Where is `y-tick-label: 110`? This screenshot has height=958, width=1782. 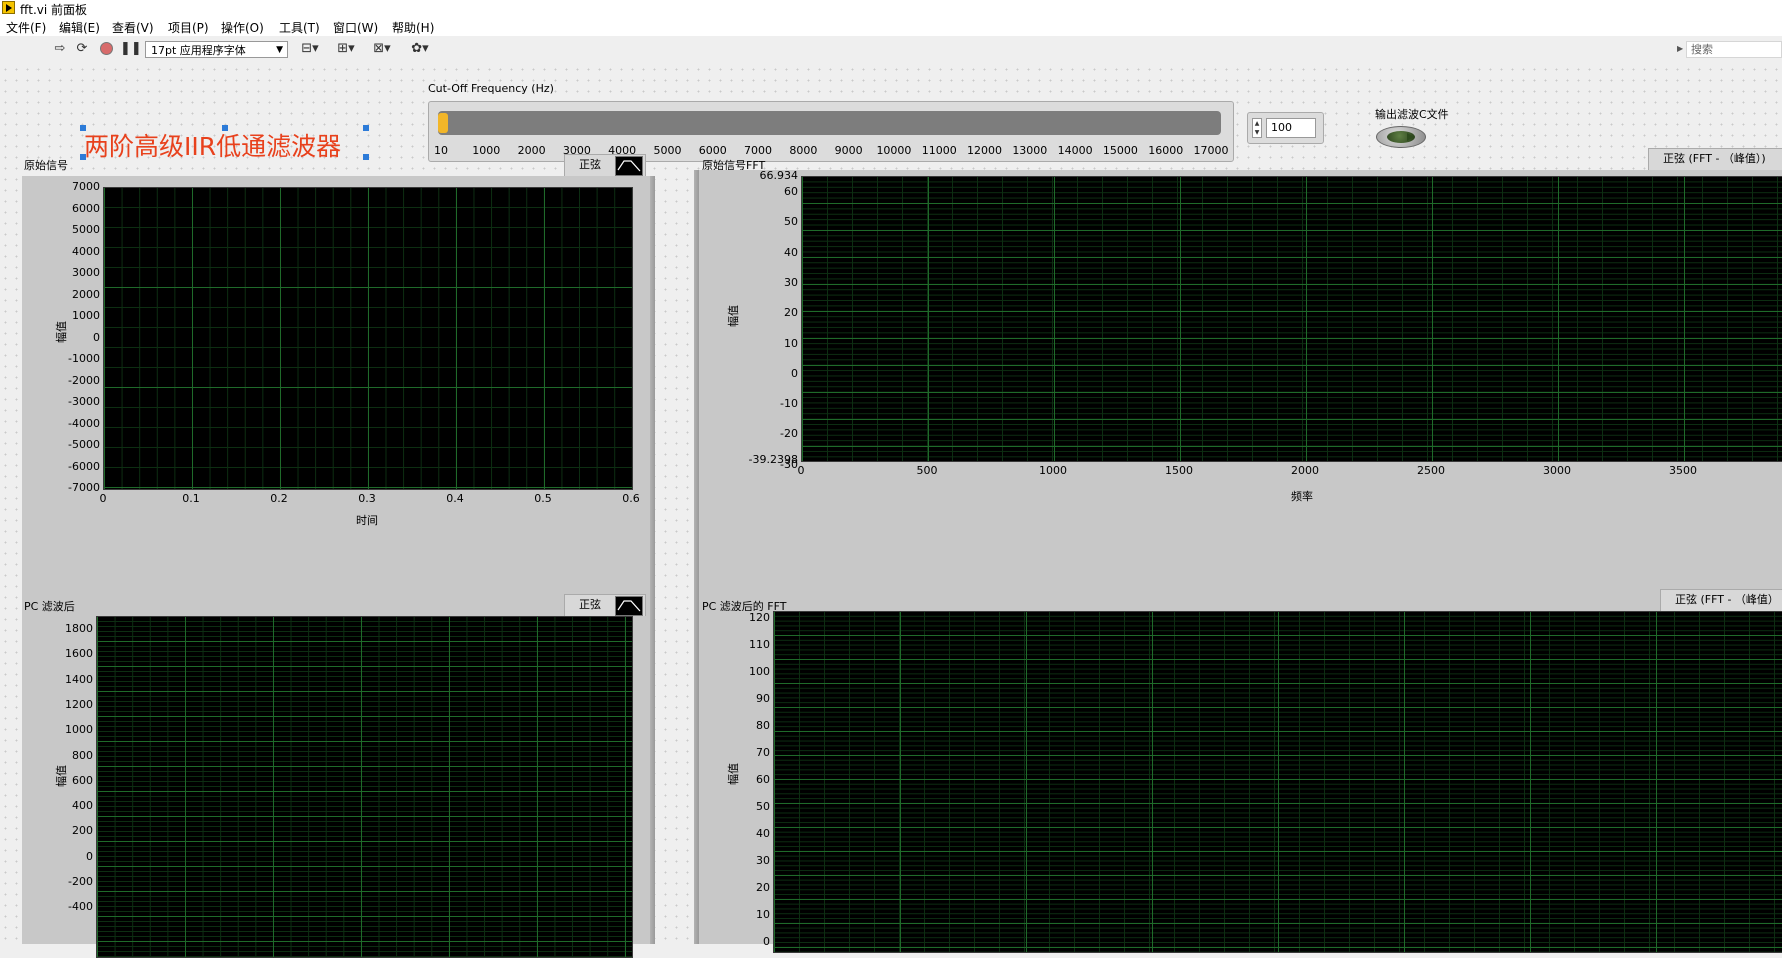
y-tick-label: 110 is located at coordinates (759, 644).